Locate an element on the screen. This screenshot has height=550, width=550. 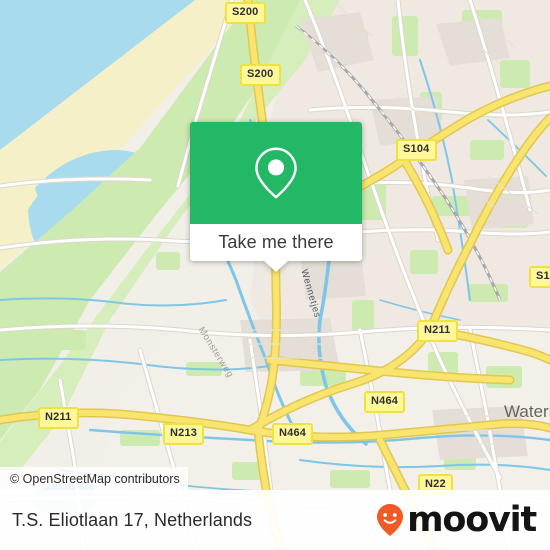
map-attribution: © OpenStreetMap contributors is located at coordinates (94, 478).